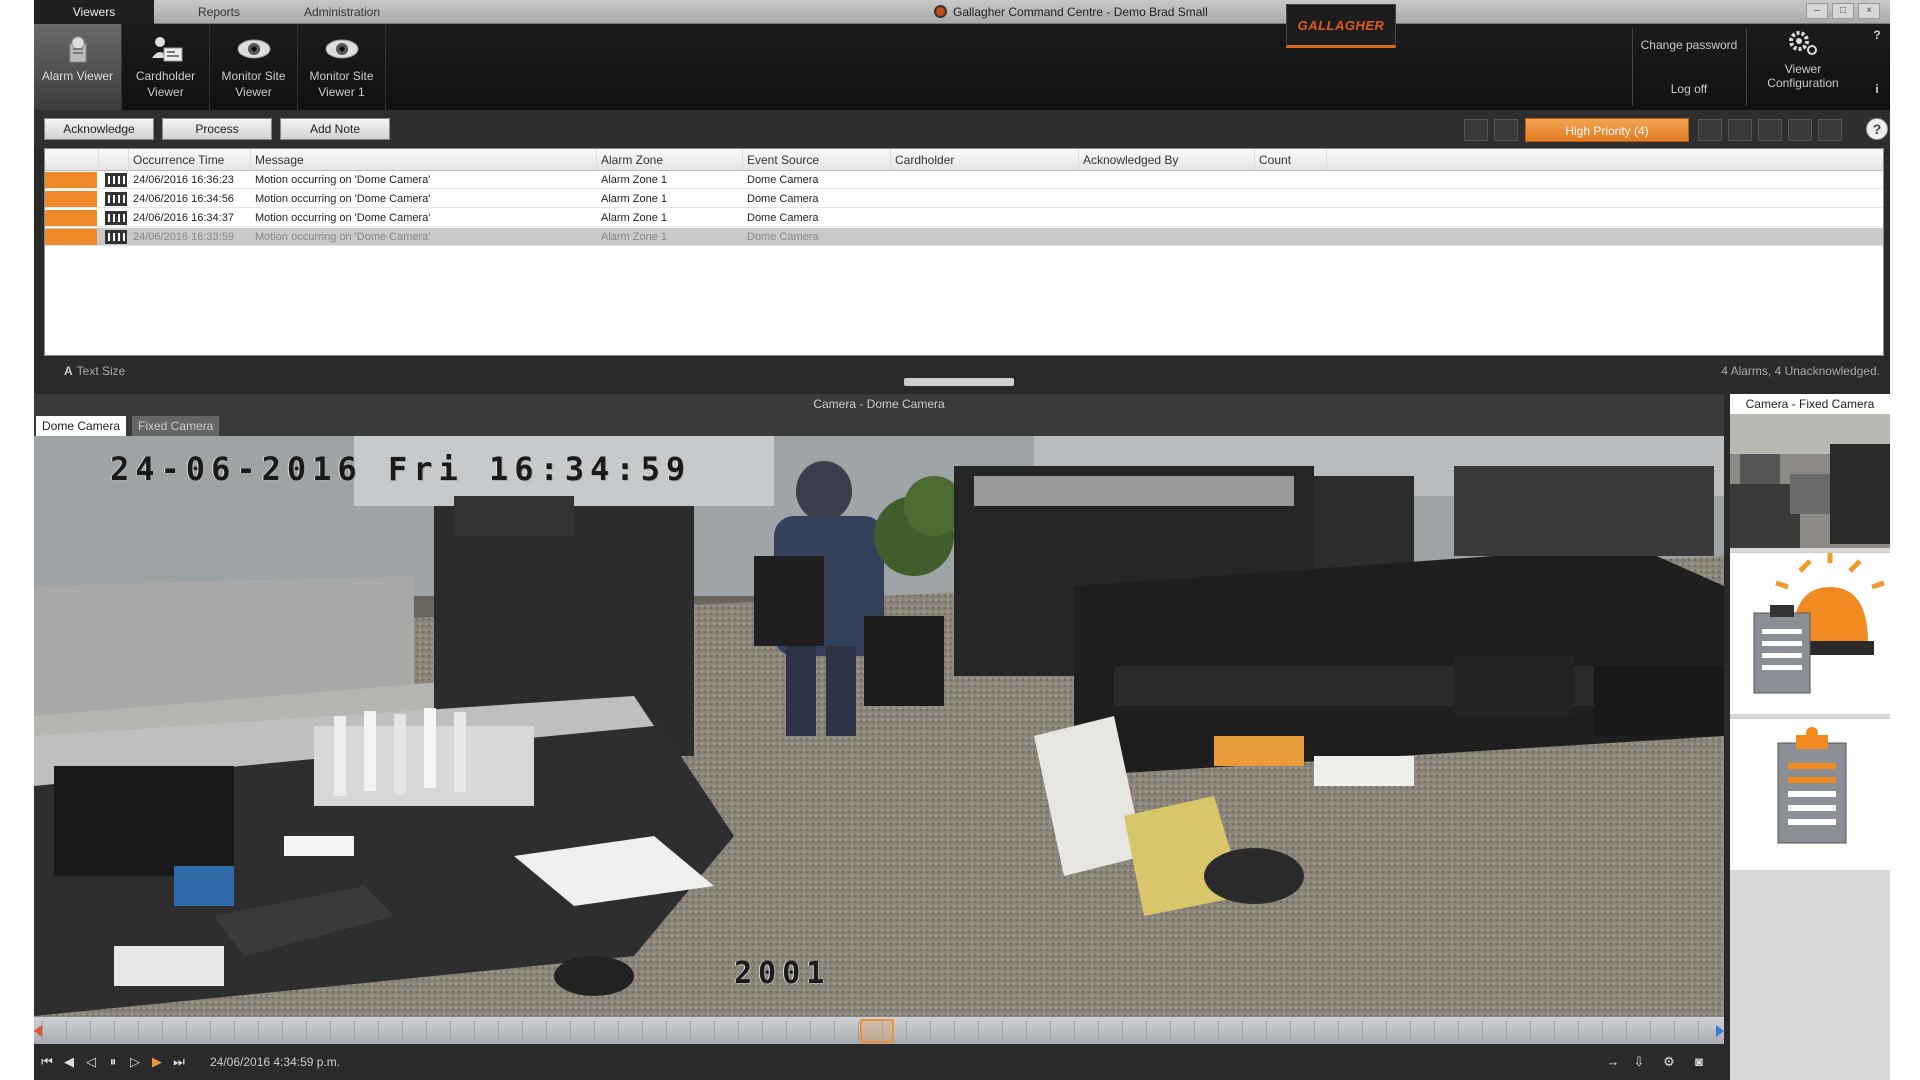  I want to click on minimize-button: –, so click(1817, 11).